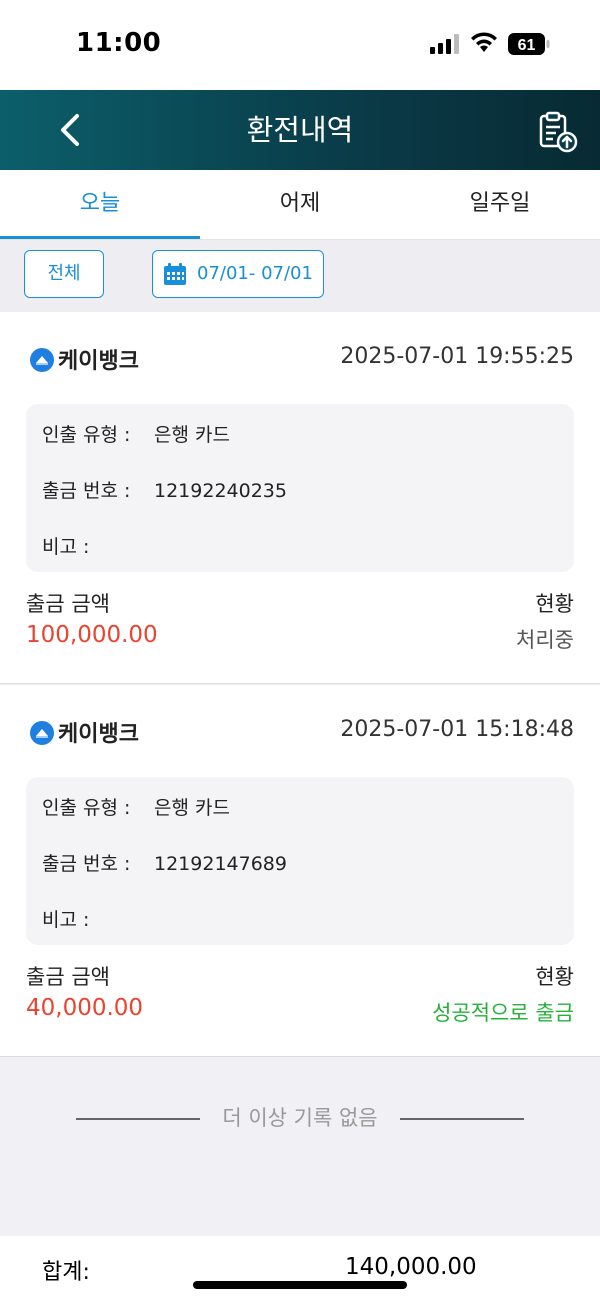 Image resolution: width=600 pixels, height=1301 pixels. I want to click on filter-all-button: 전체, so click(64, 274).